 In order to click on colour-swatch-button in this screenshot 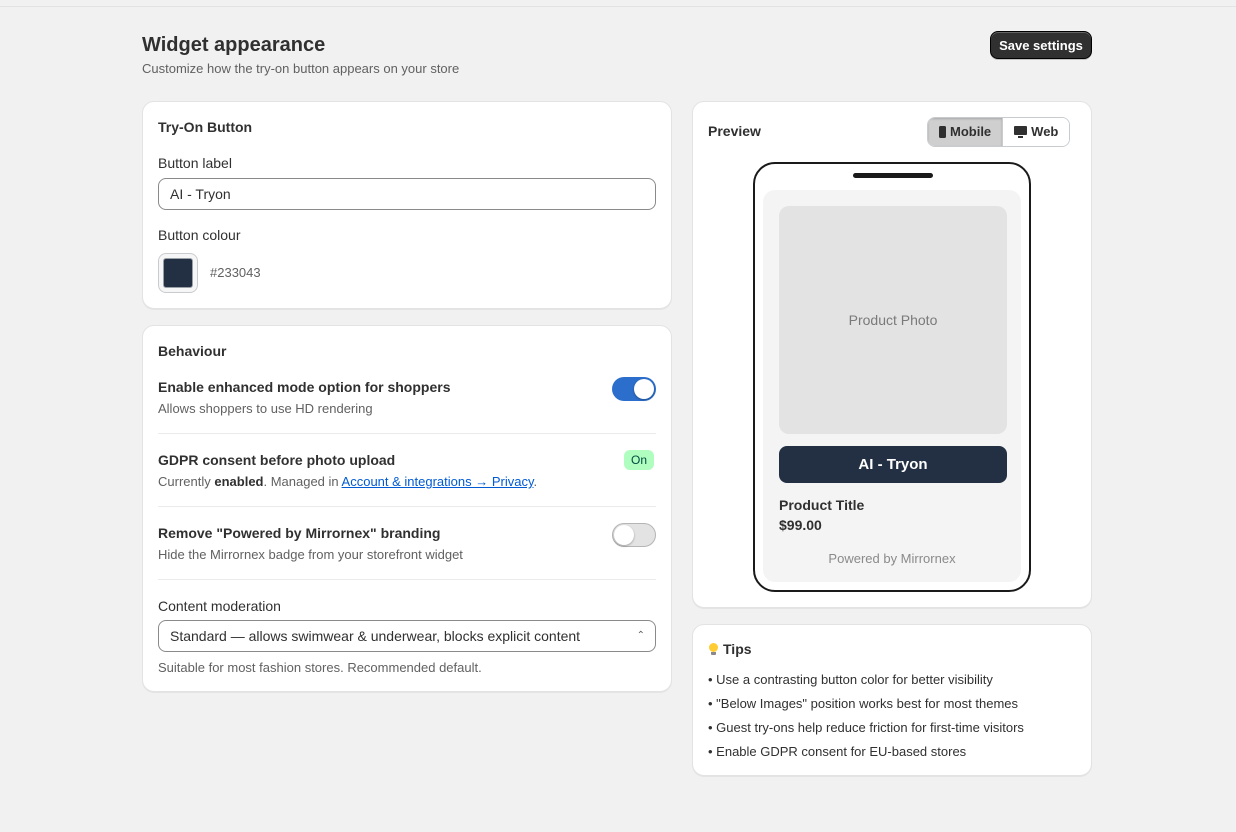, I will do `click(178, 273)`.